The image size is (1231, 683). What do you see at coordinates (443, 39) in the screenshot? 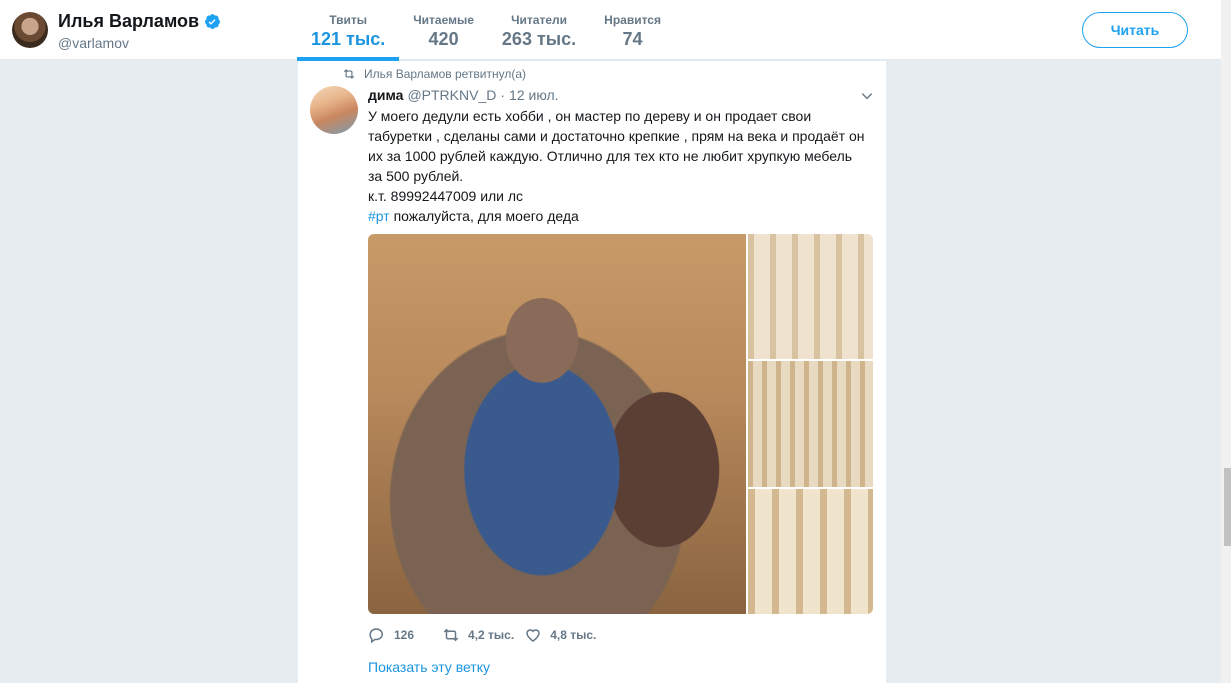
I see `stat-value: 420` at bounding box center [443, 39].